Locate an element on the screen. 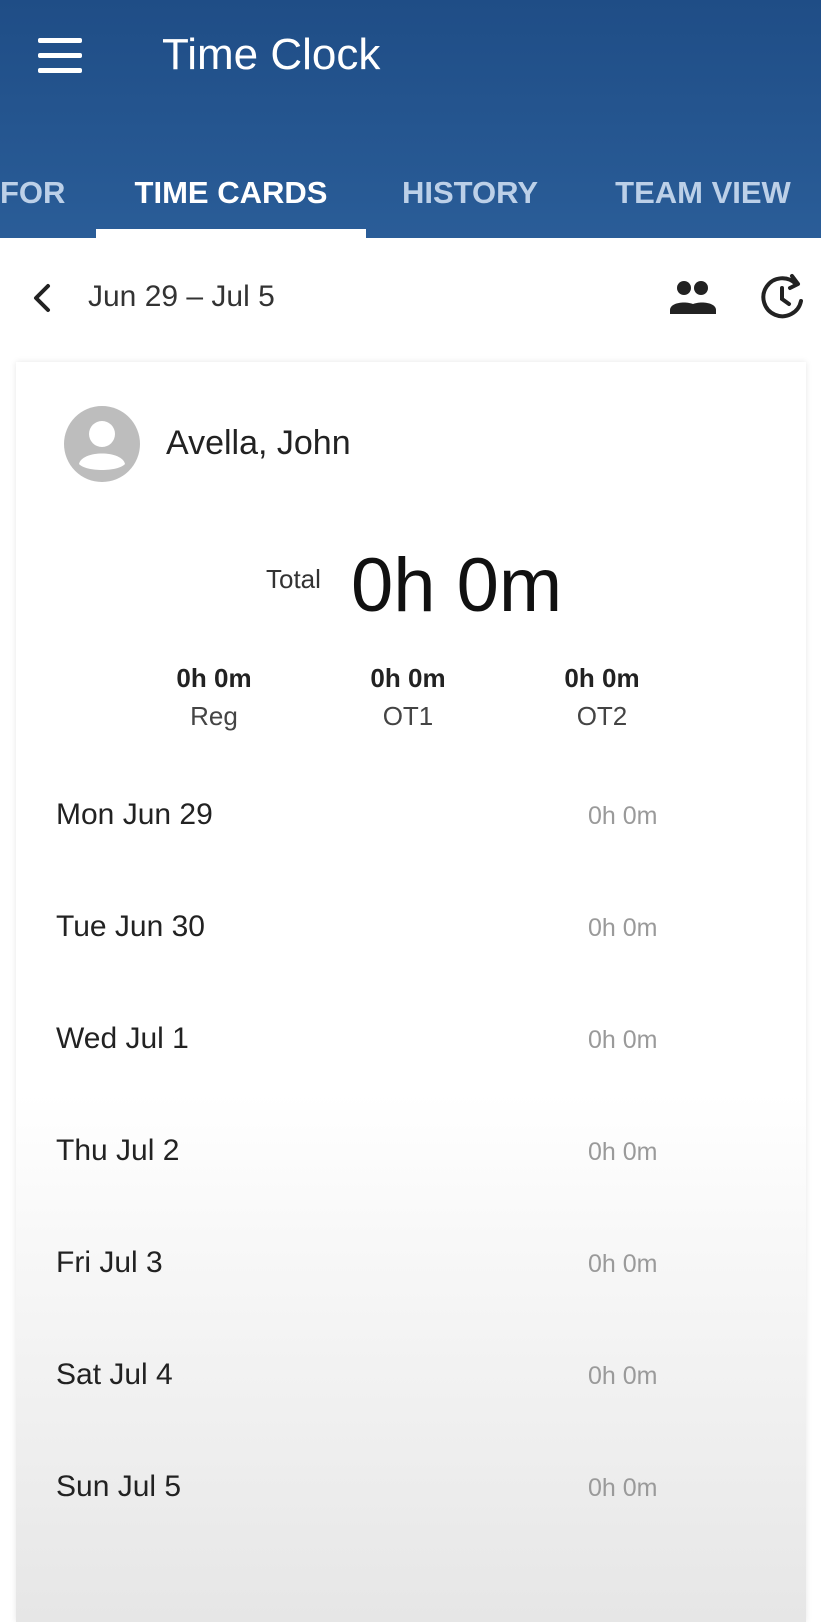  day-label: Sat Jul 4 is located at coordinates (114, 1374).